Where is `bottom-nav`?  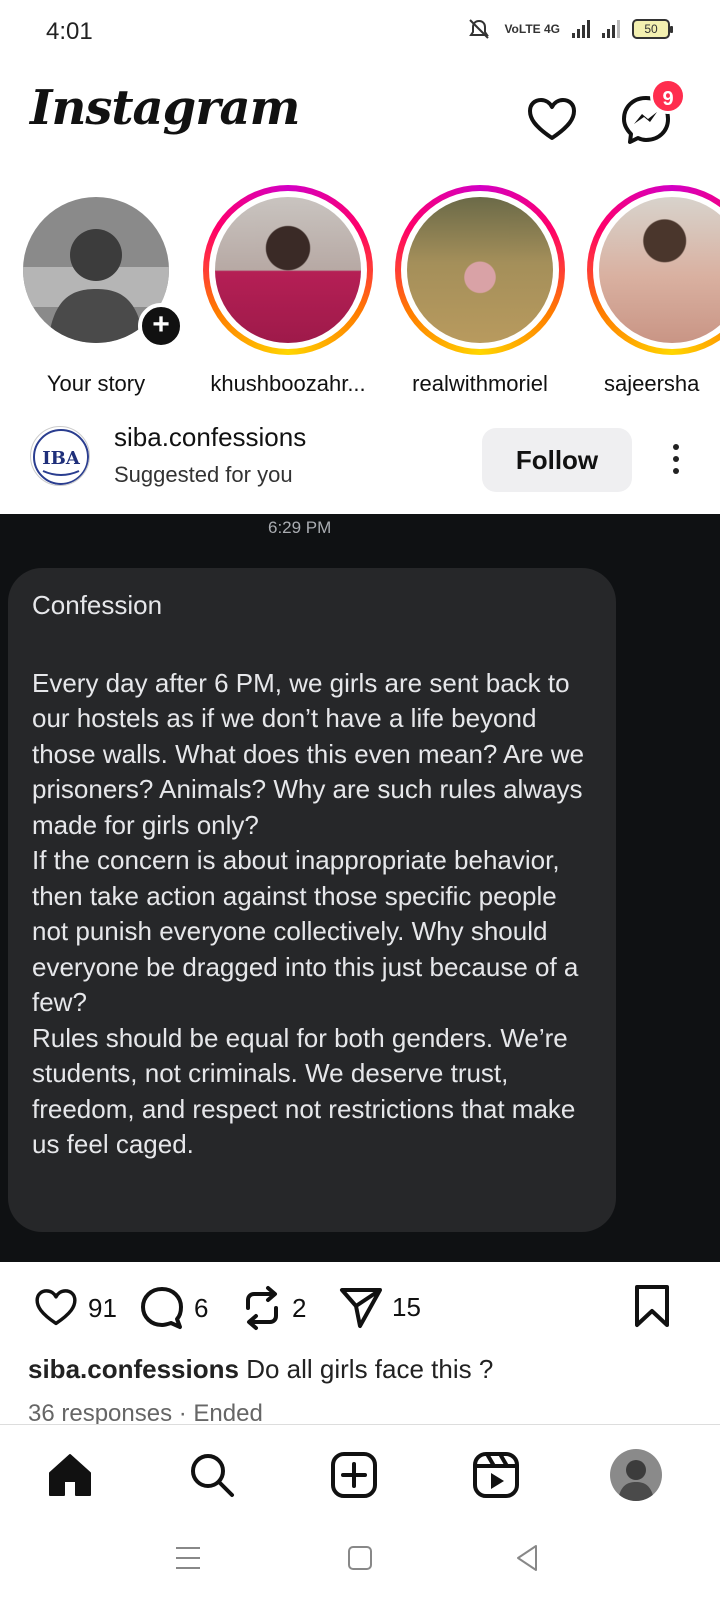 bottom-nav is located at coordinates (360, 1472).